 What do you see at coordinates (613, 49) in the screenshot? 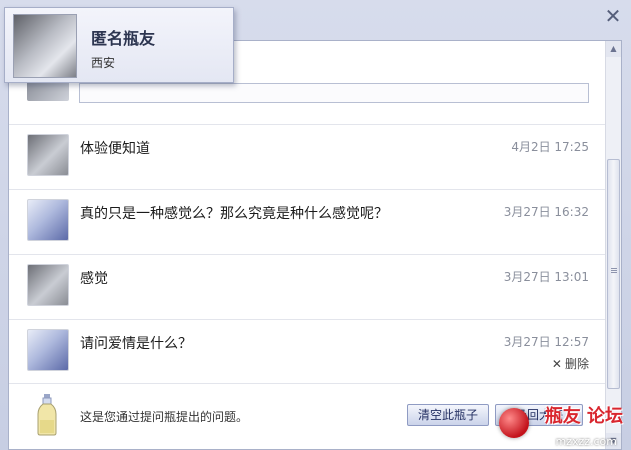
I see `scroll-up-icon: ▲` at bounding box center [613, 49].